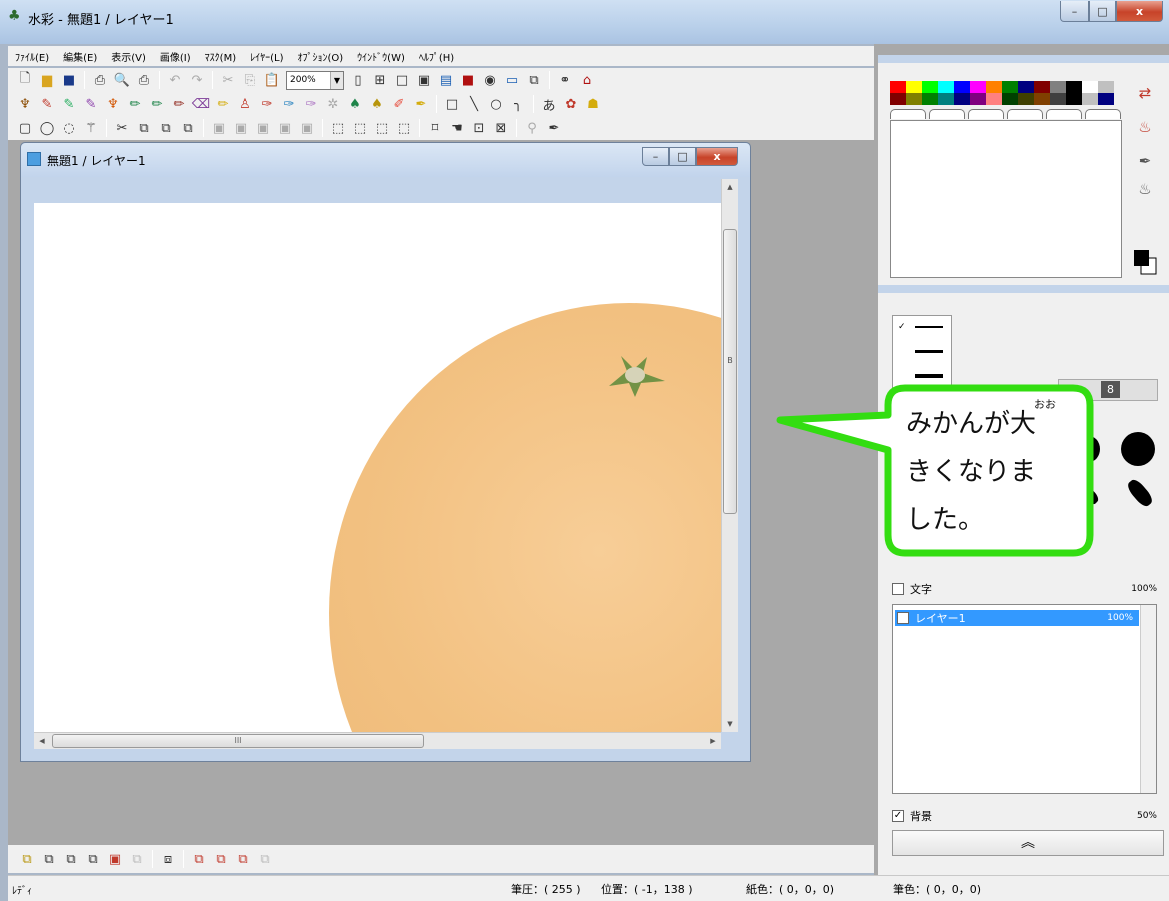  I want to click on transform-button-3: ⬚, so click(382, 128).